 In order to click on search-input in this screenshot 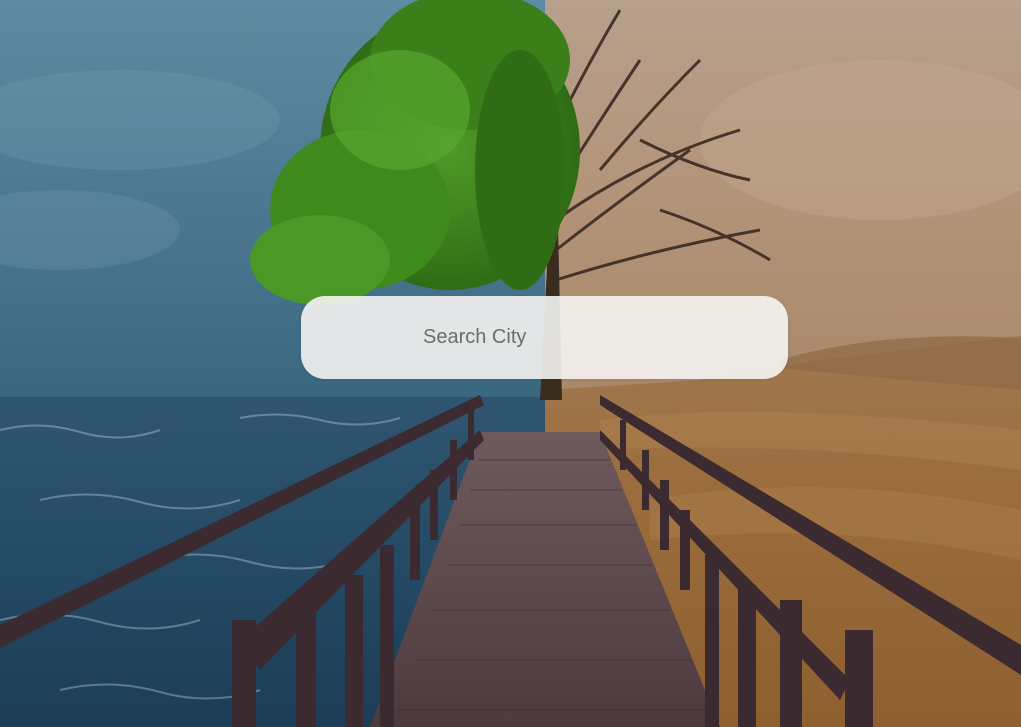, I will do `click(544, 337)`.